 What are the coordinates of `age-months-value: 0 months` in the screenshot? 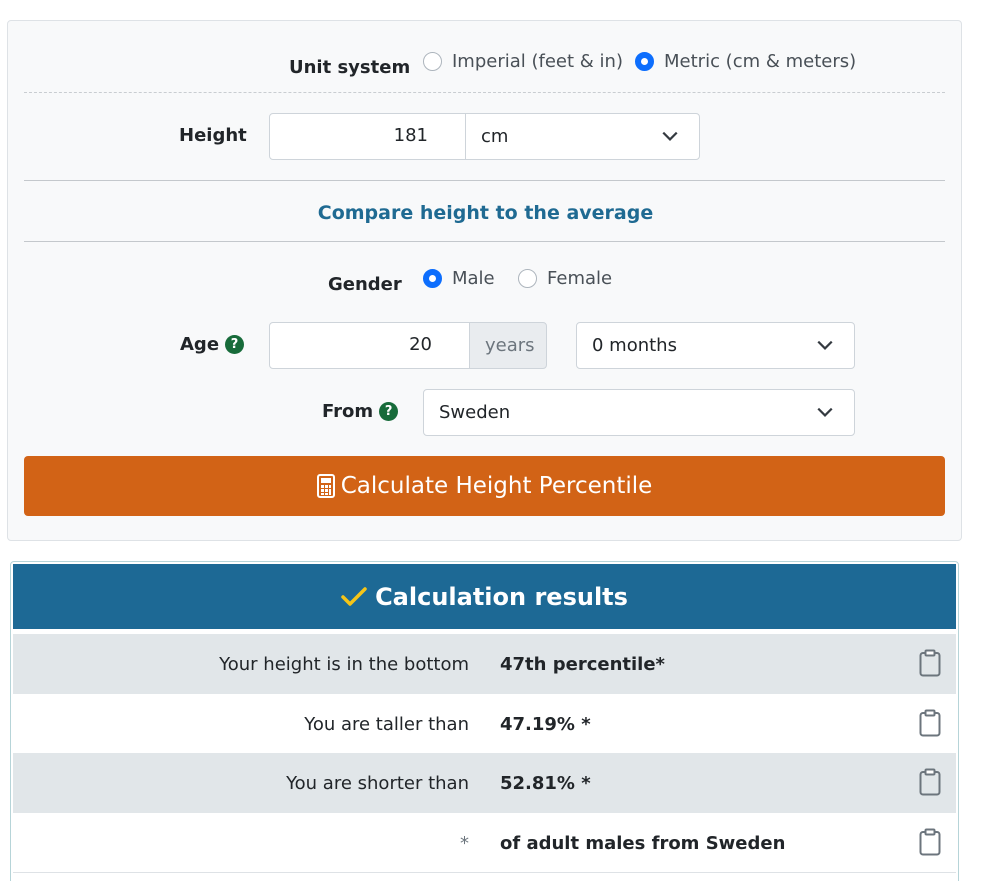 It's located at (634, 345).